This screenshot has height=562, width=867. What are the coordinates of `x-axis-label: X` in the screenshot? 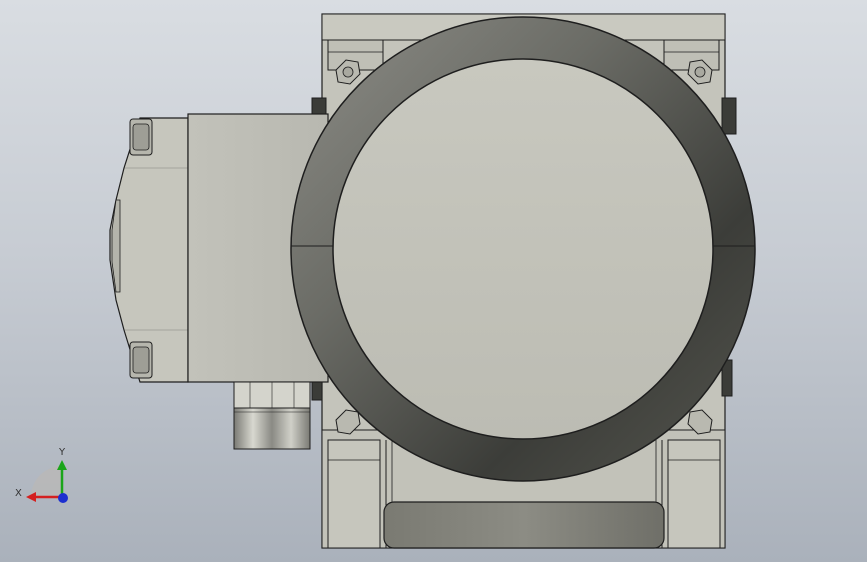 It's located at (18, 493).